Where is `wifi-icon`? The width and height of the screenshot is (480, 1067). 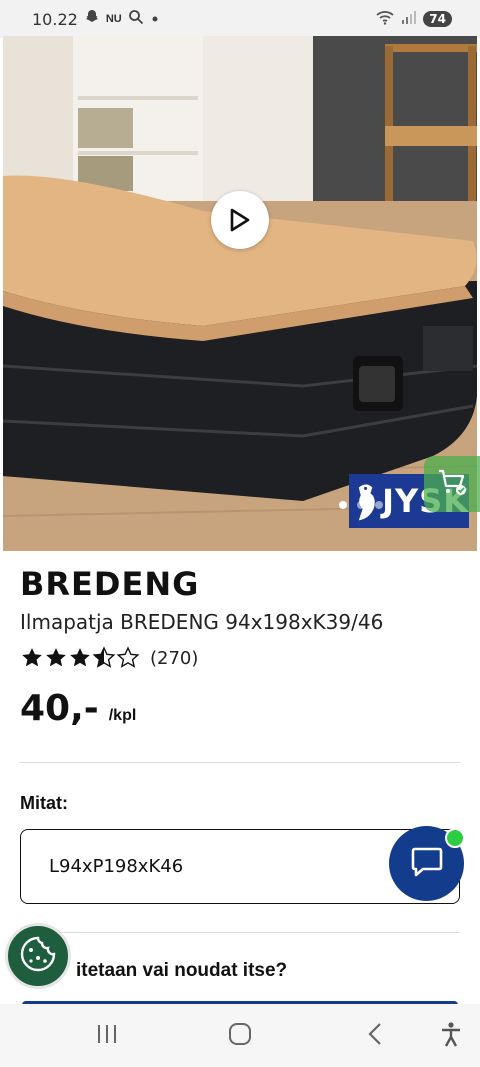
wifi-icon is located at coordinates (385, 19).